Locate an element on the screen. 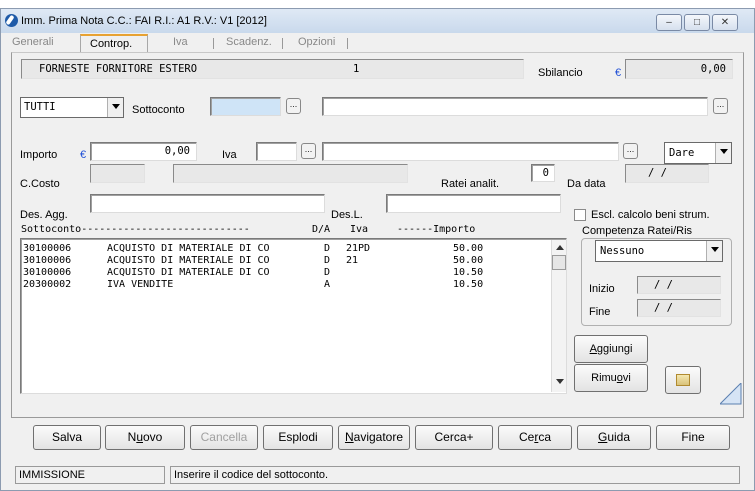 The image size is (755, 491). inizio-field: / / is located at coordinates (679, 285).